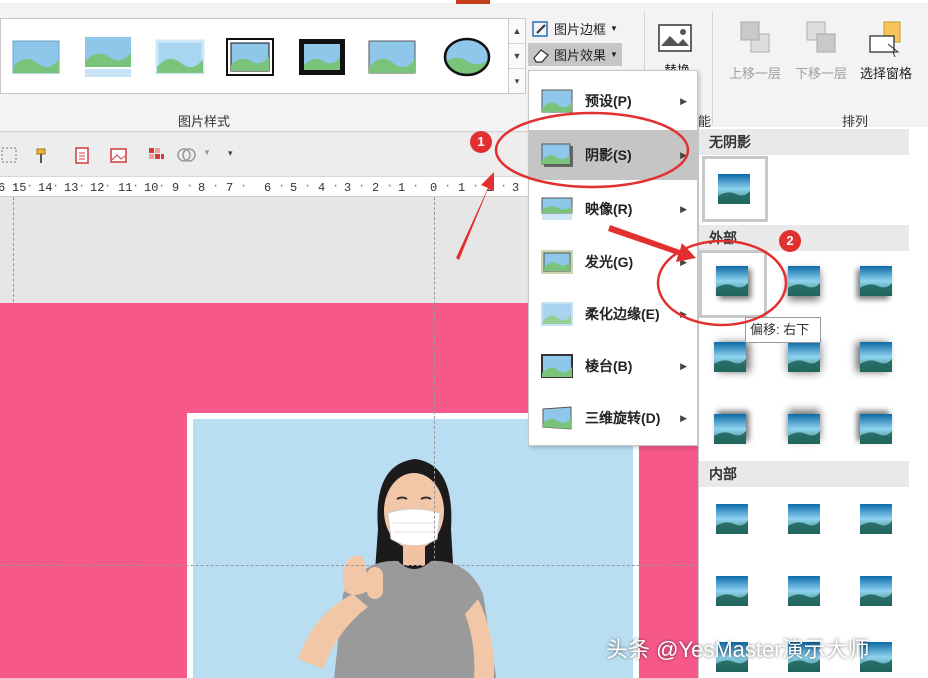 Image resolution: width=928 pixels, height=678 pixels. What do you see at coordinates (481, 142) in the screenshot?
I see `step-badge-1: 1` at bounding box center [481, 142].